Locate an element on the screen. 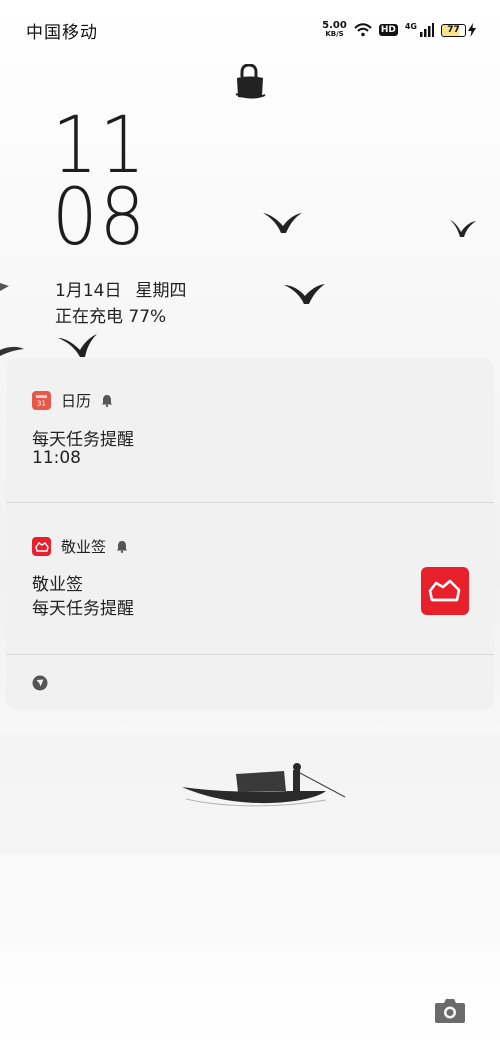  charging-bolt-icon is located at coordinates (472, 30).